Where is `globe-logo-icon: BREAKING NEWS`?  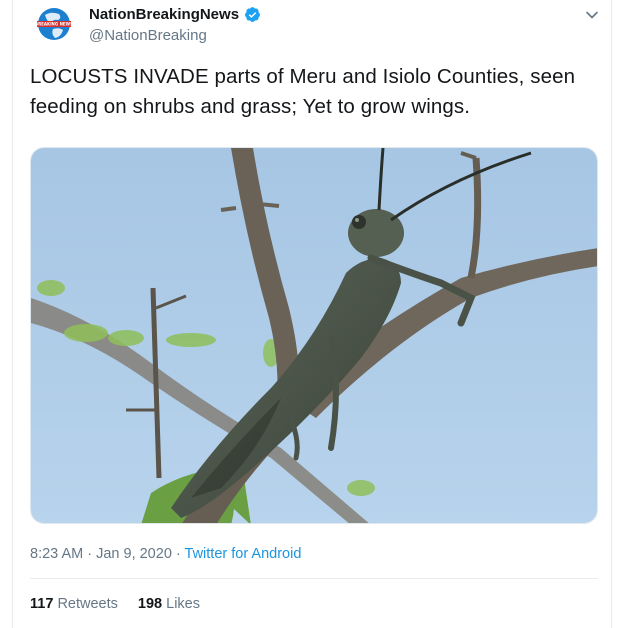 globe-logo-icon: BREAKING NEWS is located at coordinates (54, 24).